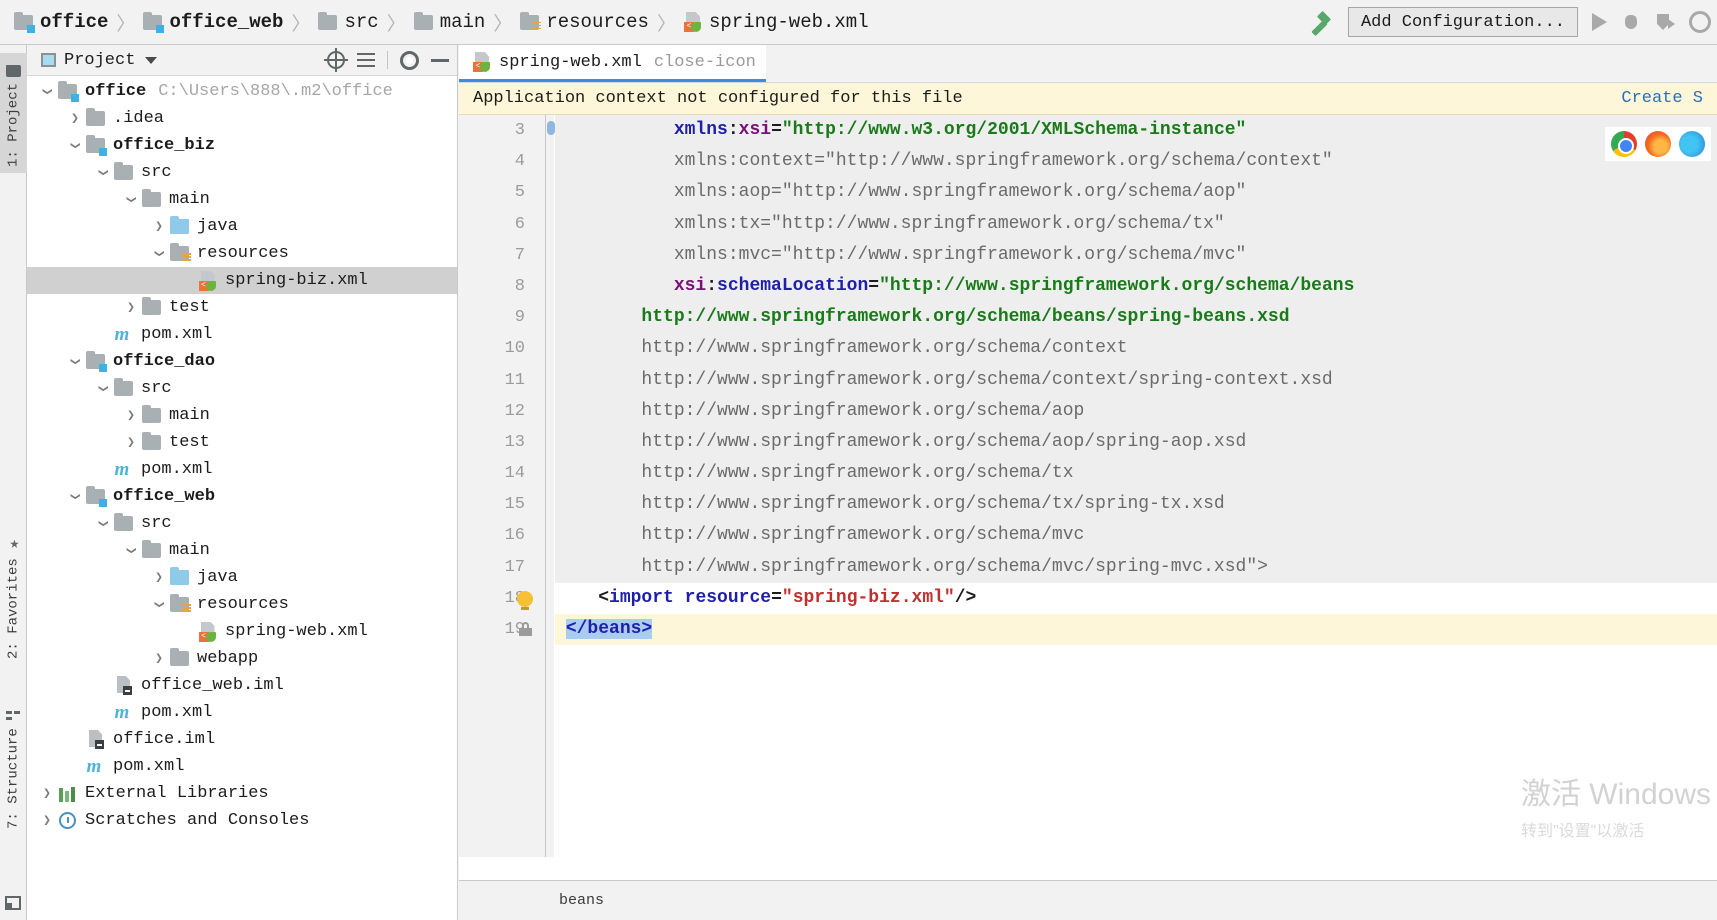 This screenshot has width=1717, height=920. Describe the element at coordinates (242, 793) in the screenshot. I see `tree-row: External Libraries` at that location.